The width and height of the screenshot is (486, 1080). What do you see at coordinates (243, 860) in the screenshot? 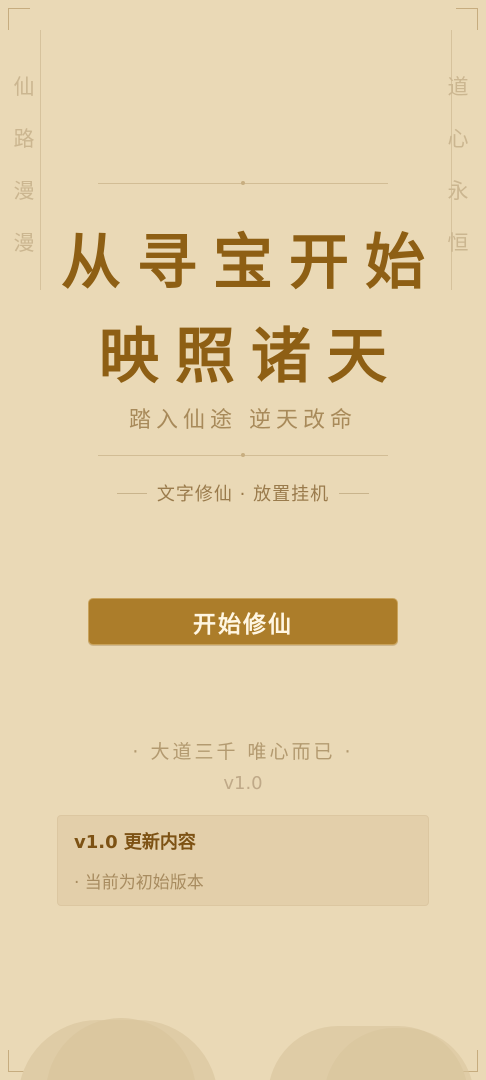
I see `update-notes-panel: v1.0 更新内容 · 当前为初始版本` at bounding box center [243, 860].